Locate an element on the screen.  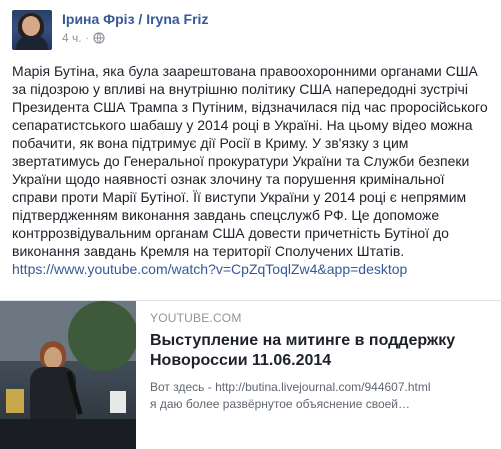
preview-title-line: Новороссии 11.06.2014 is located at coordinates (241, 360).